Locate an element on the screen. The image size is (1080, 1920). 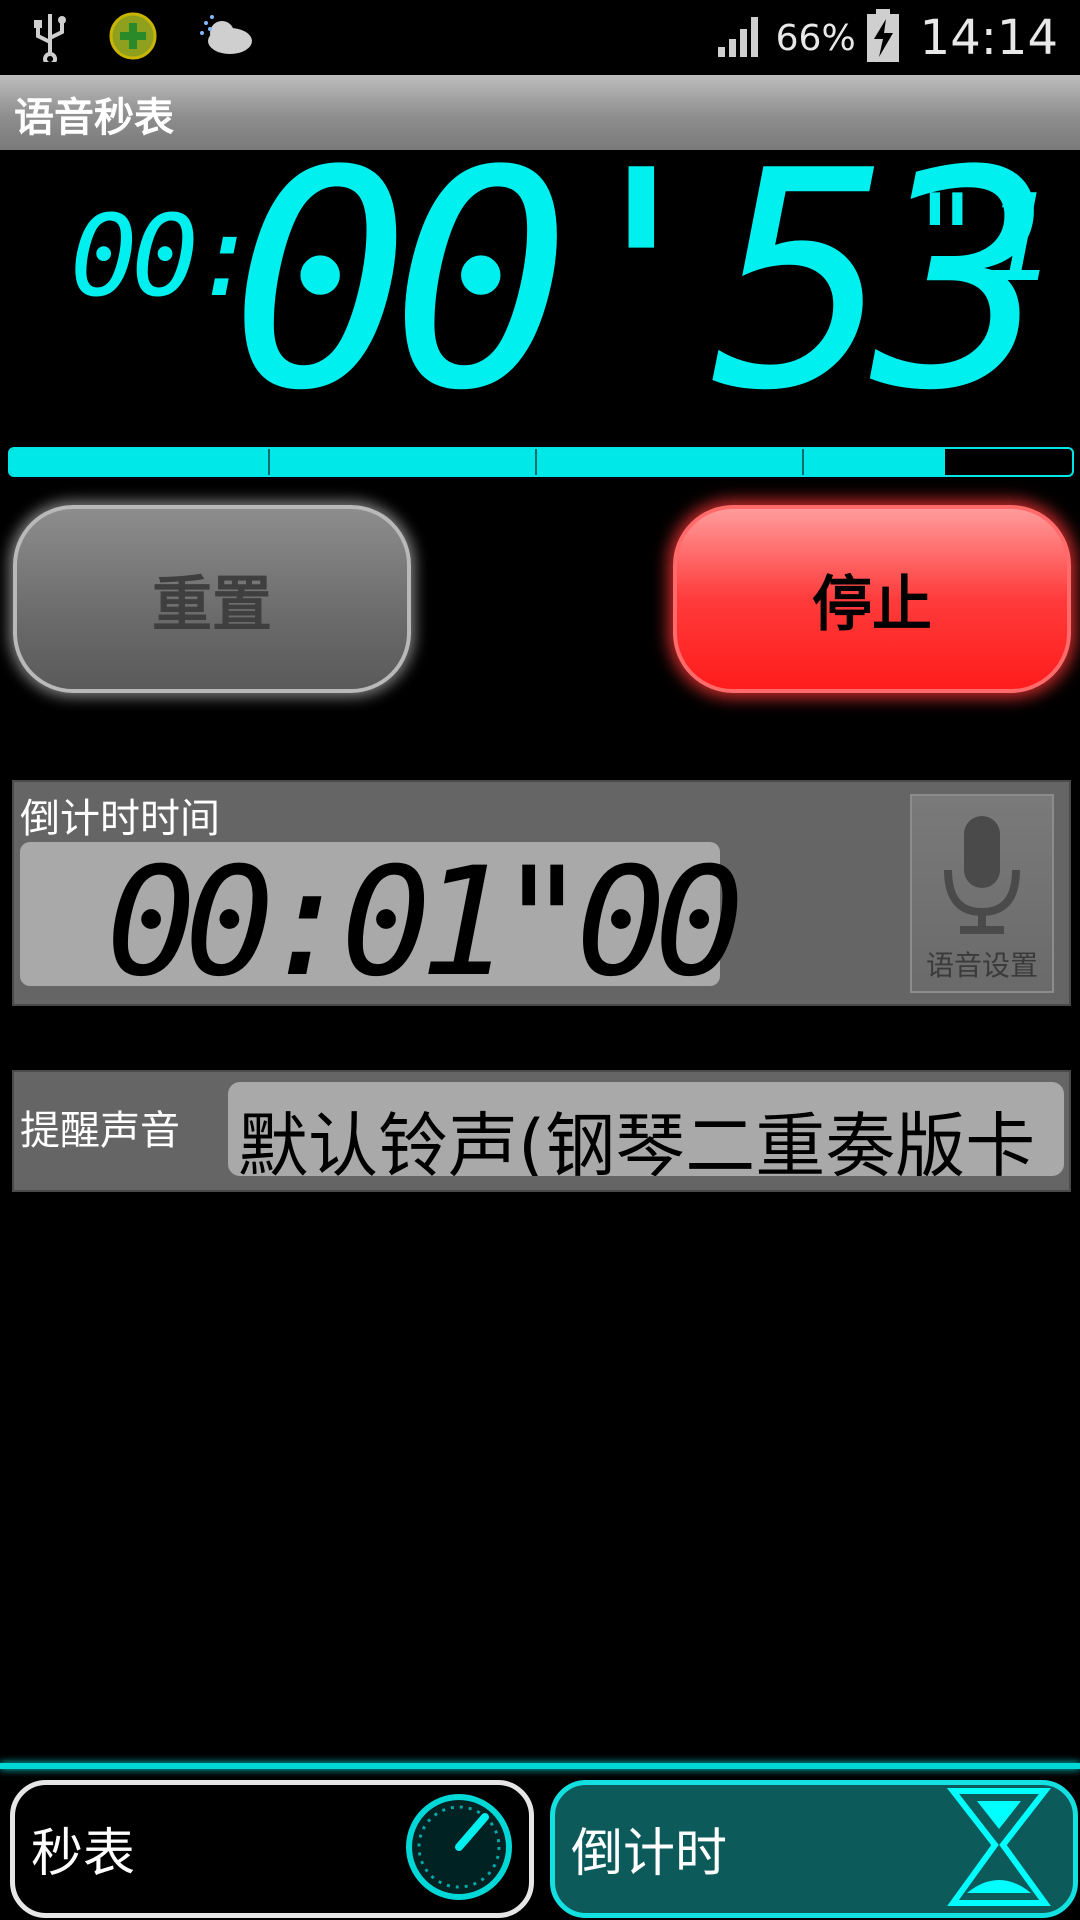
tab-countdown-label: 倒计时 is located at coordinates (649, 1854).